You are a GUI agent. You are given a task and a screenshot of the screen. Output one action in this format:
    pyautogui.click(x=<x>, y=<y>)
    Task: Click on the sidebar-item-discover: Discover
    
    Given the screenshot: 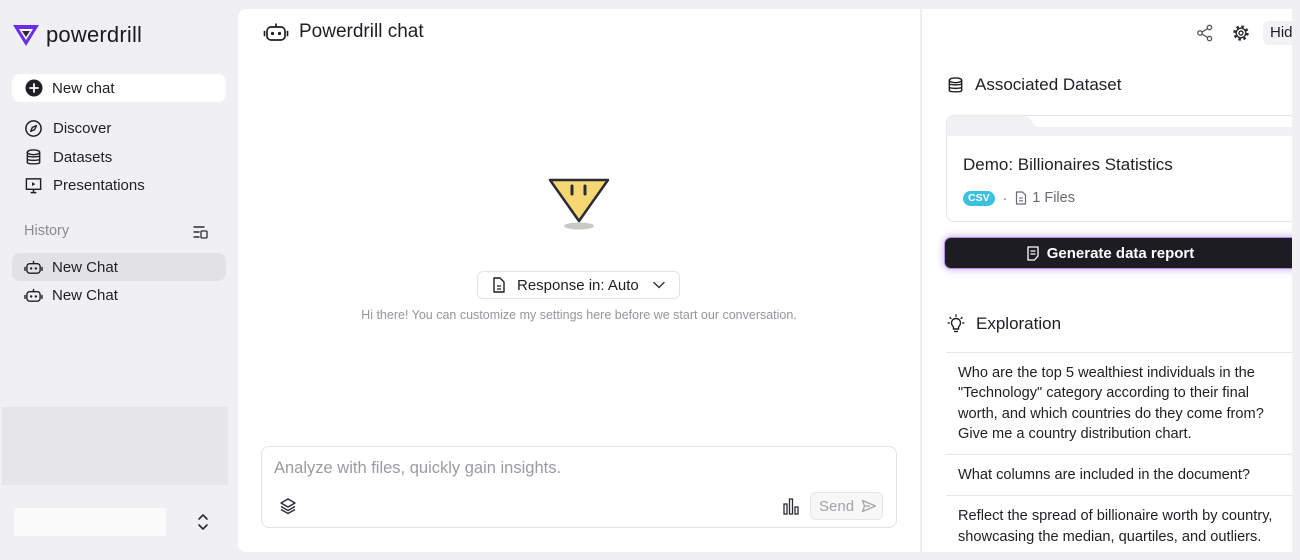 What is the action you would take?
    pyautogui.click(x=67, y=128)
    